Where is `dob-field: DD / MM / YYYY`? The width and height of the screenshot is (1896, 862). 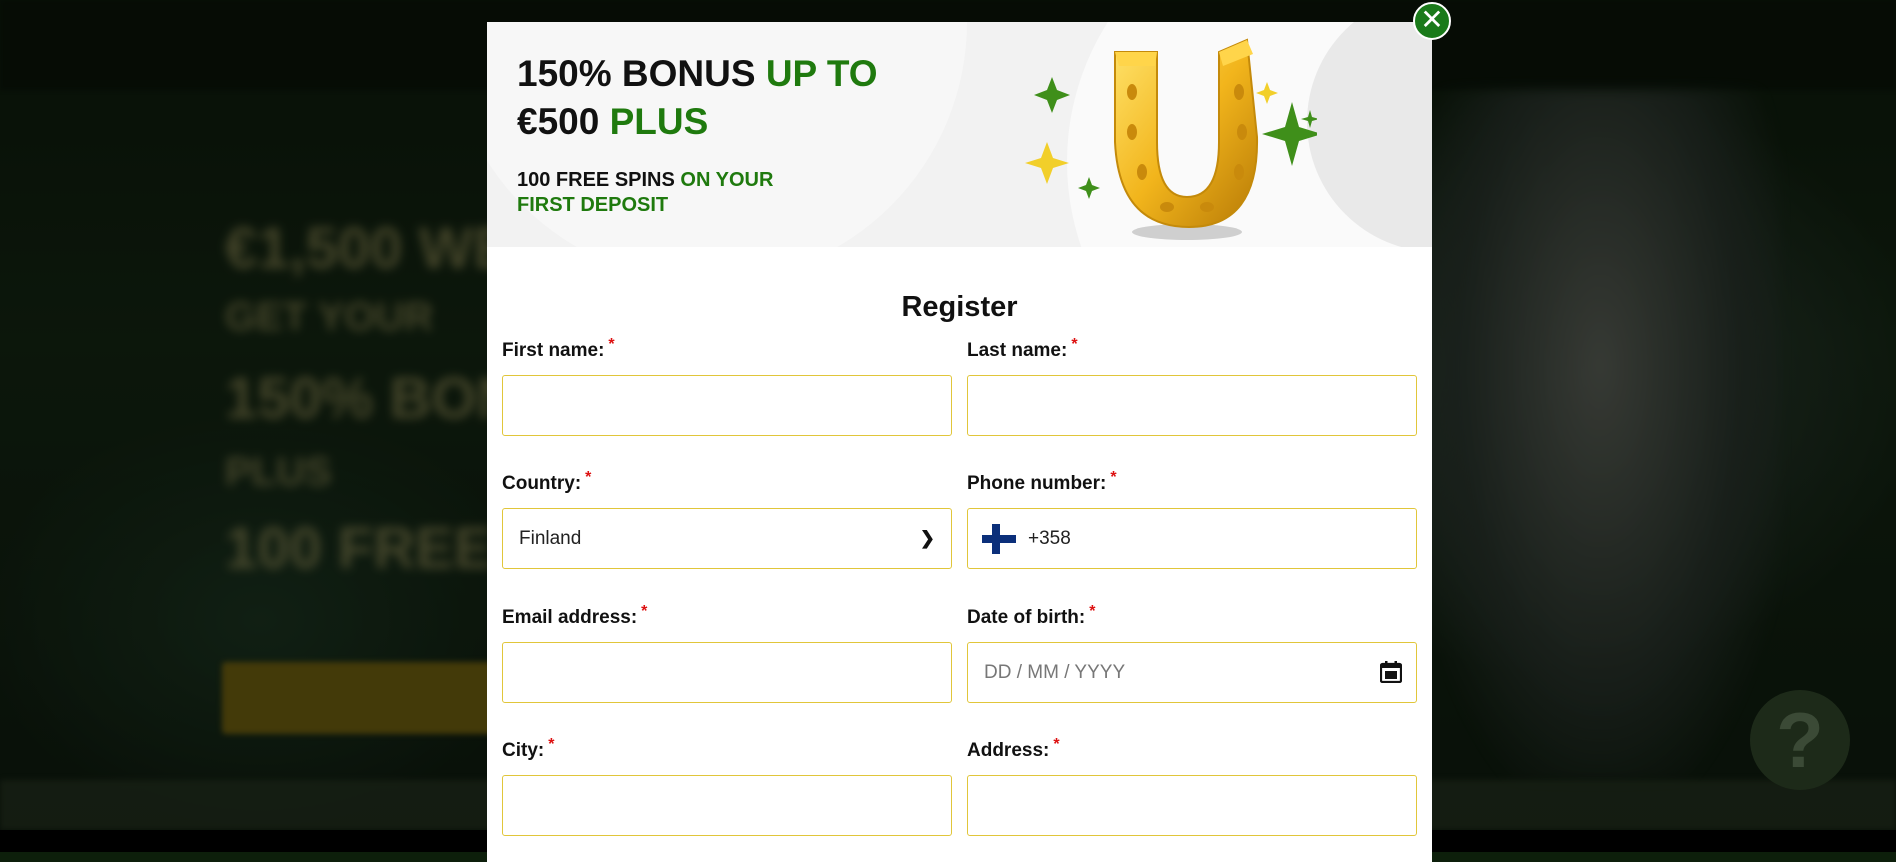 dob-field: DD / MM / YYYY is located at coordinates (1192, 672).